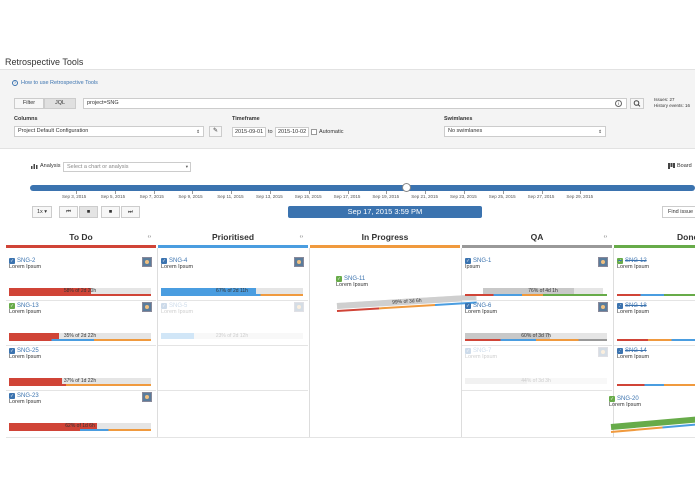  What do you see at coordinates (44, 62) in the screenshot?
I see `page-title: Retrospective Tools` at bounding box center [44, 62].